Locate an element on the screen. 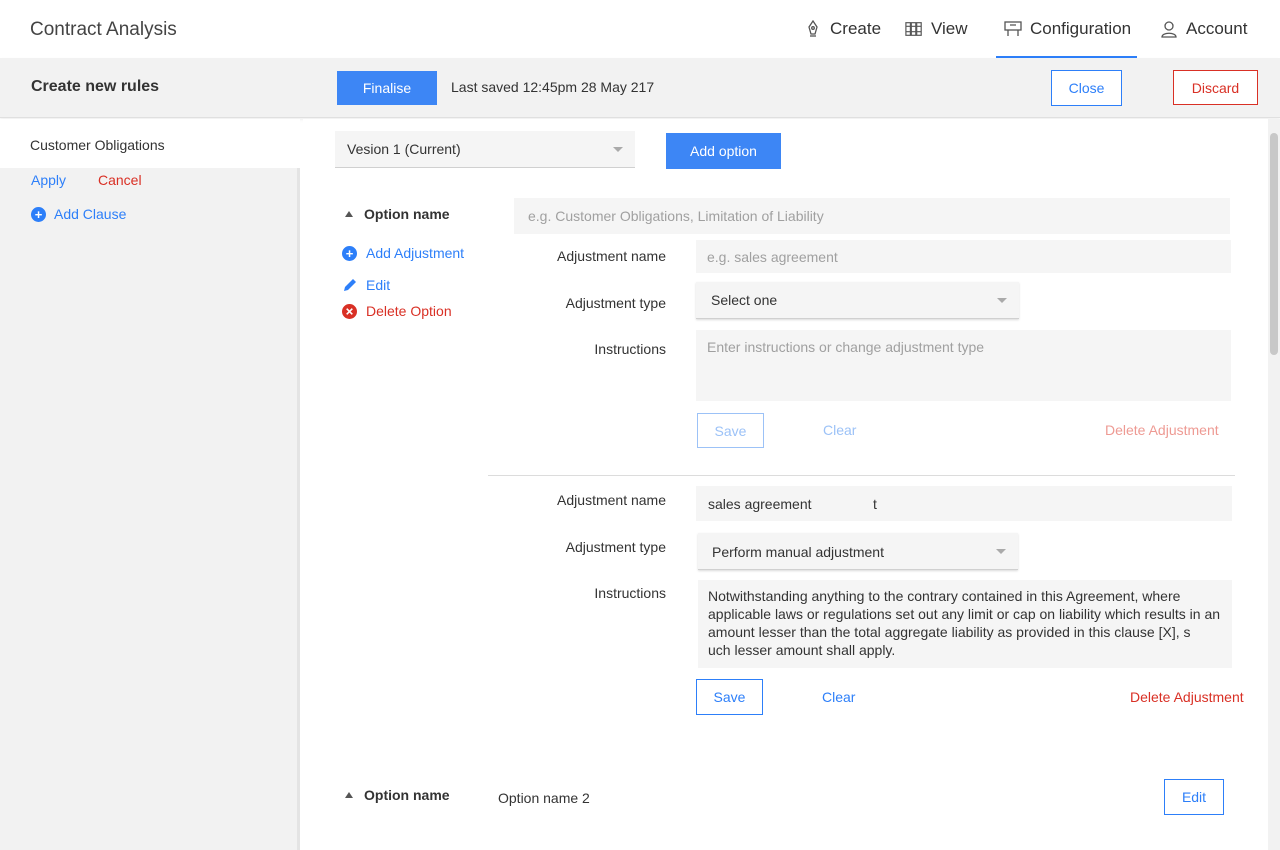 The image size is (1280, 850). nav-account: Account is located at coordinates (1203, 29).